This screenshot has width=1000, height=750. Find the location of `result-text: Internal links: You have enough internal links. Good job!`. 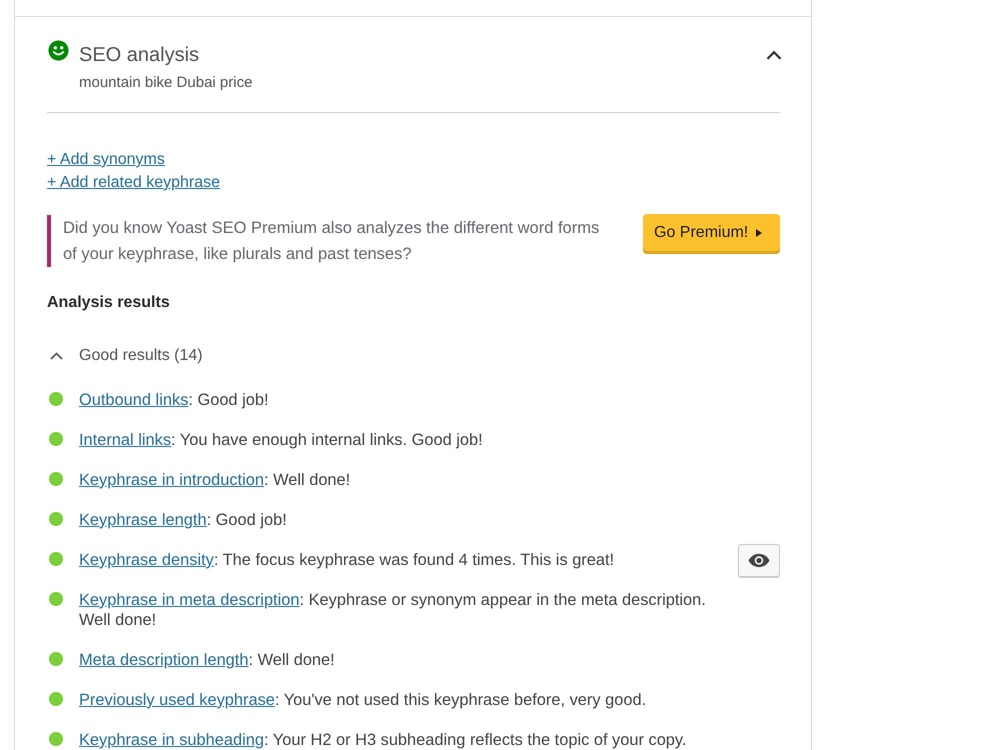

result-text: Internal links: You have enough internal links. Good job! is located at coordinates (281, 440).